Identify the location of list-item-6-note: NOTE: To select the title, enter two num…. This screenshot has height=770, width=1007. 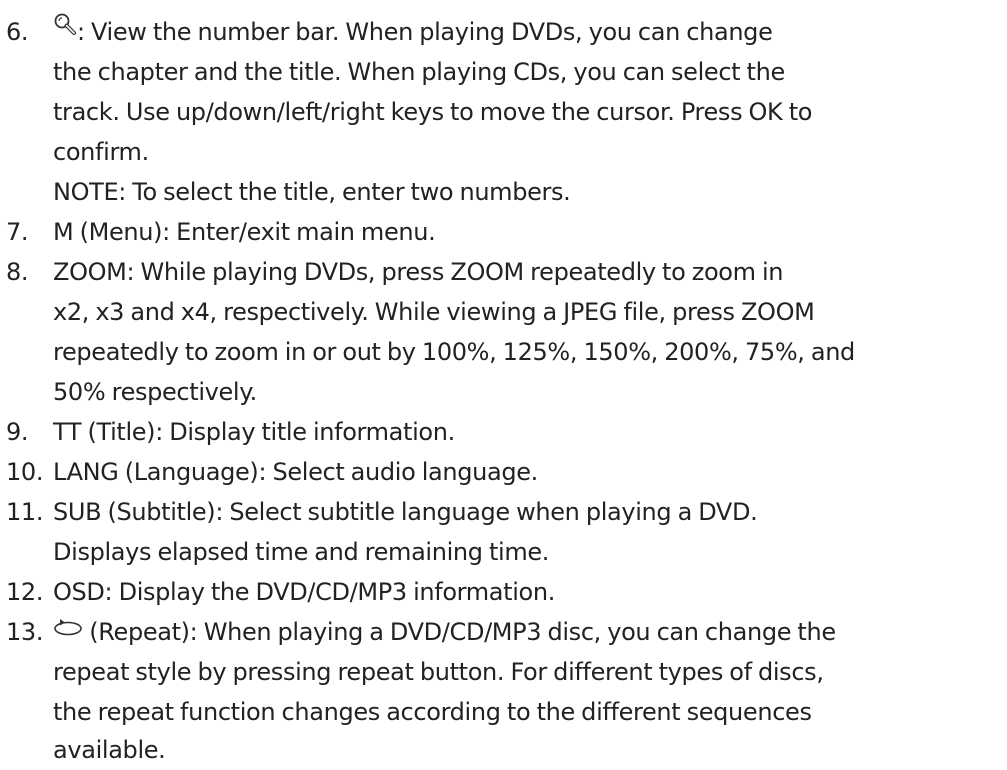
(503, 192).